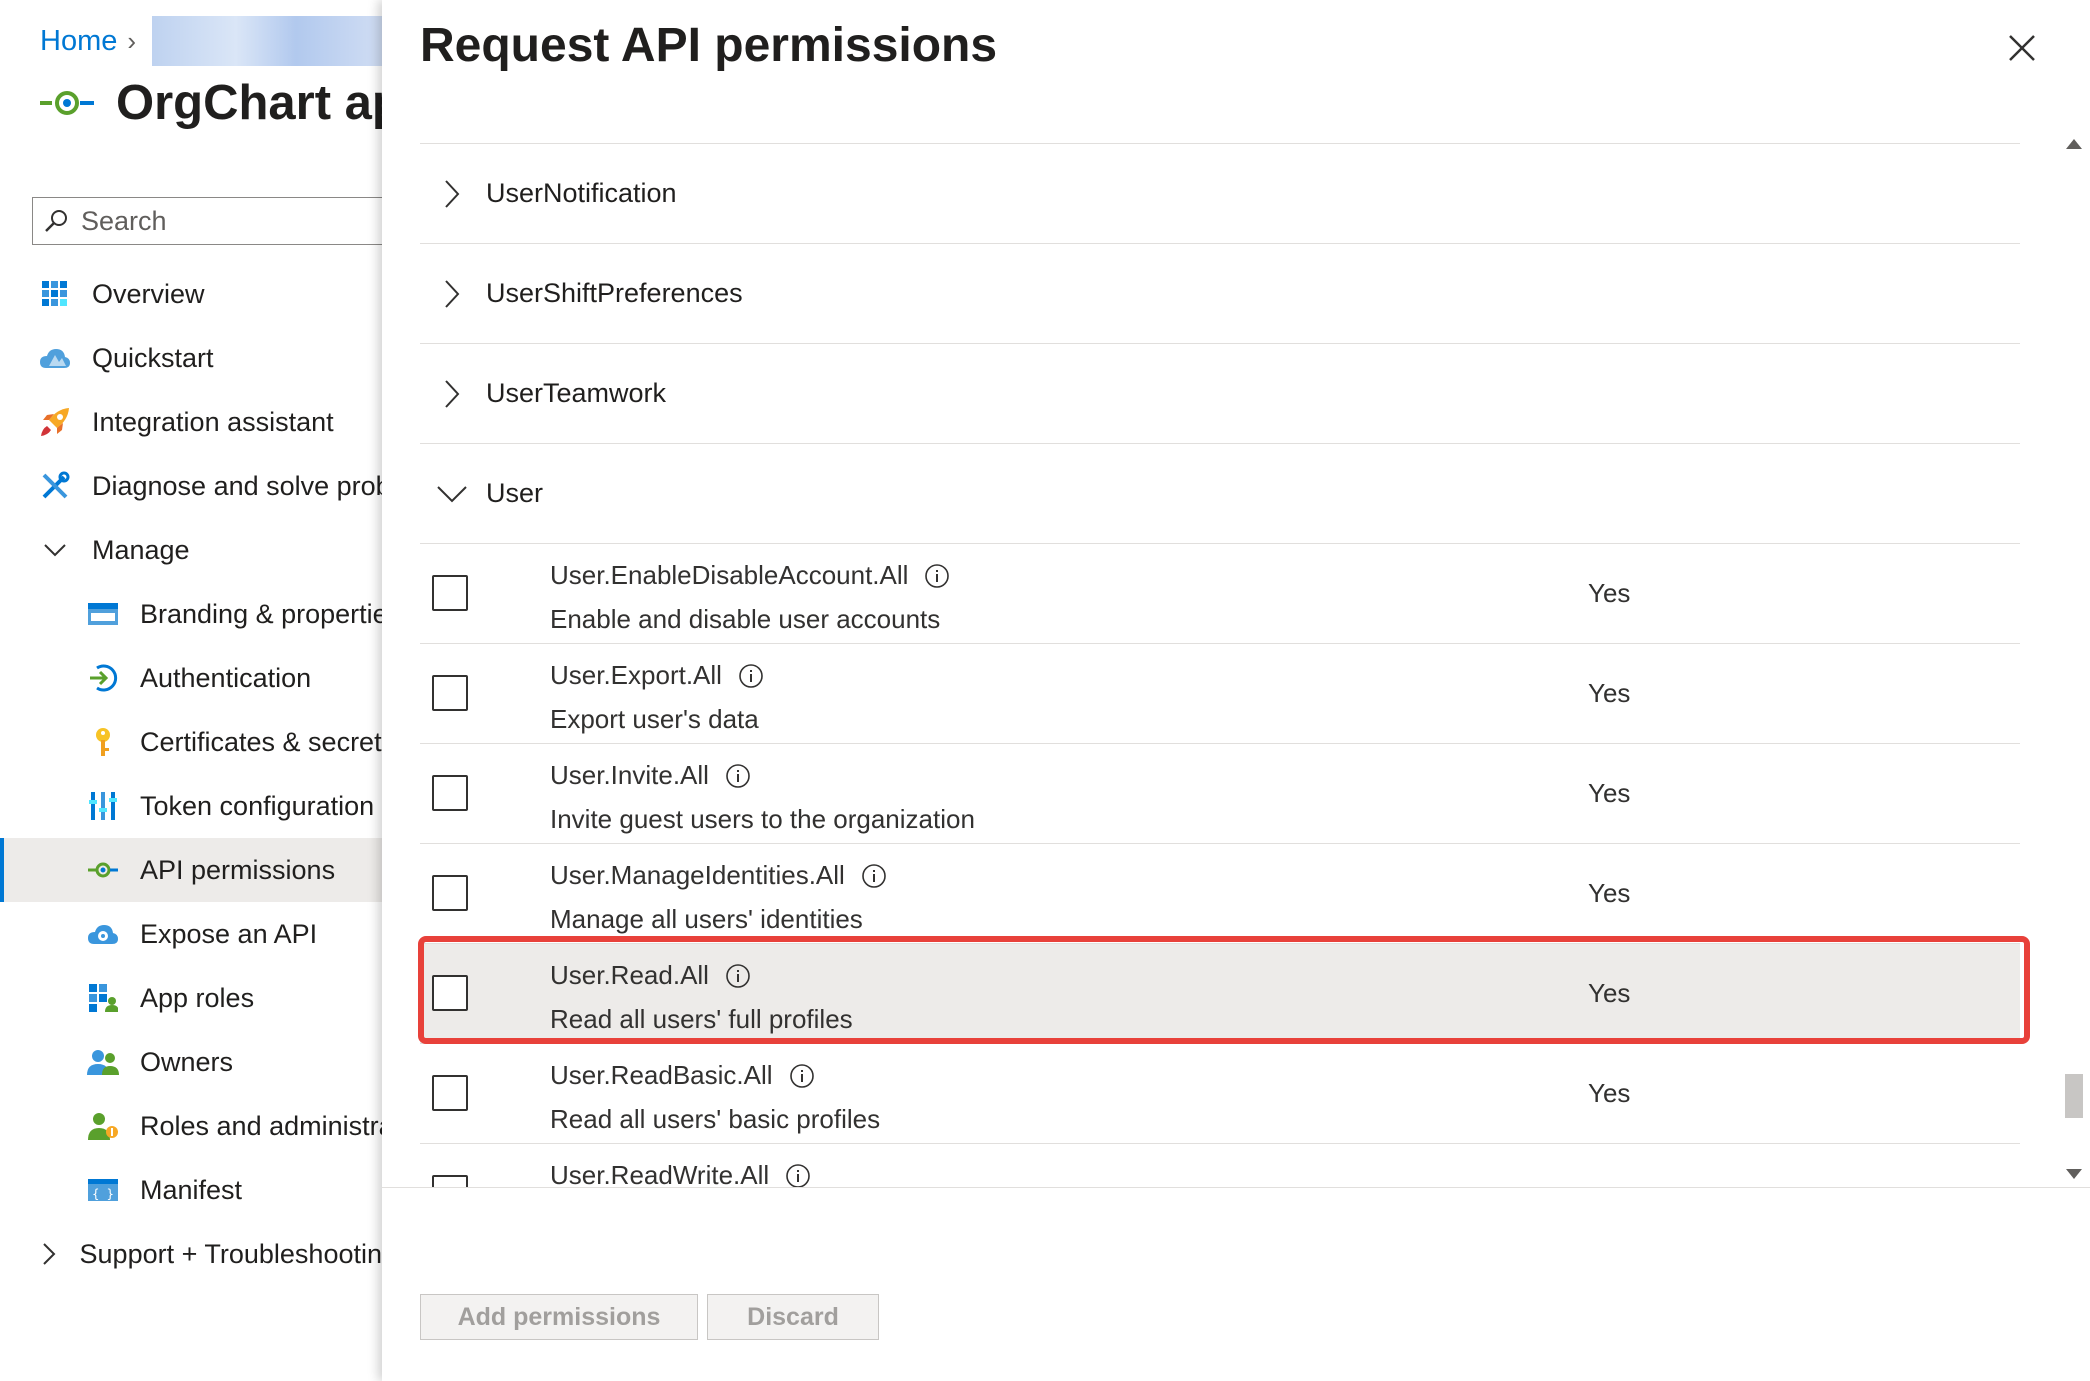  I want to click on nav-item-certificates: Certificates & secrets, so click(191, 742).